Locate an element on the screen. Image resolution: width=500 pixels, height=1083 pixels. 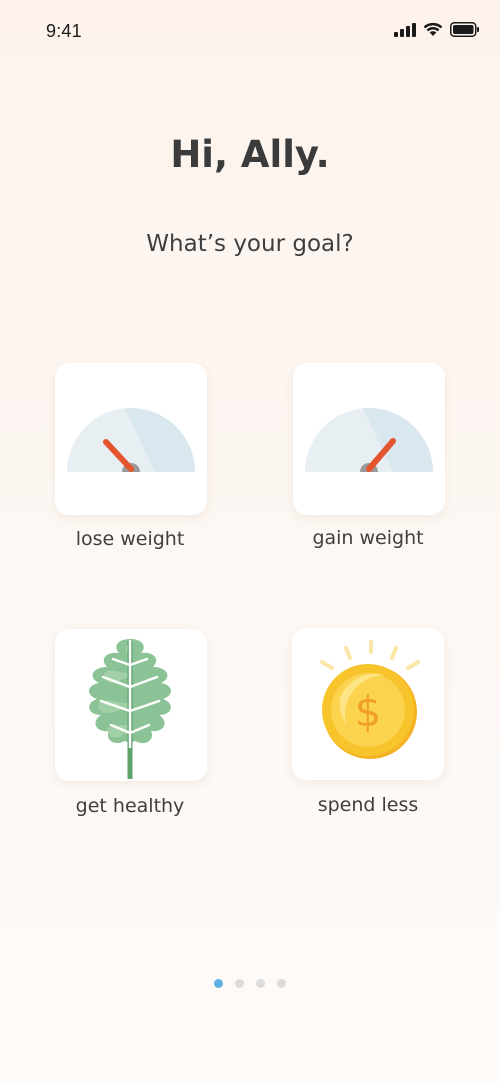
gain-weight-card is located at coordinates (369, 439).